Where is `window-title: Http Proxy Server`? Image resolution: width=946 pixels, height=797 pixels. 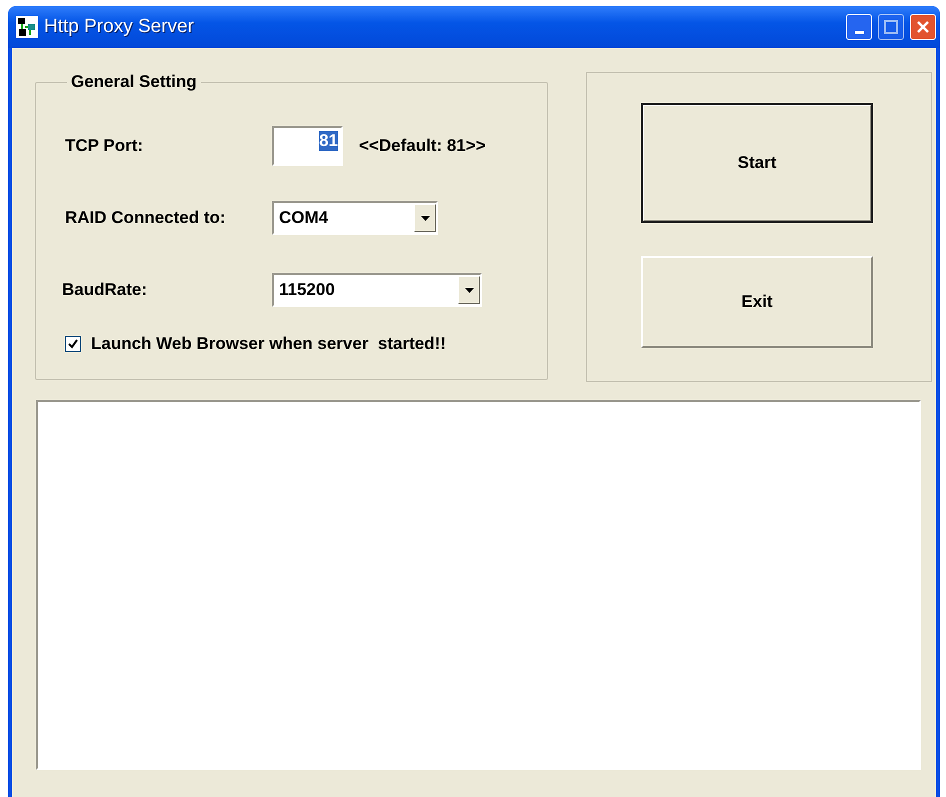
window-title: Http Proxy Server is located at coordinates (119, 27).